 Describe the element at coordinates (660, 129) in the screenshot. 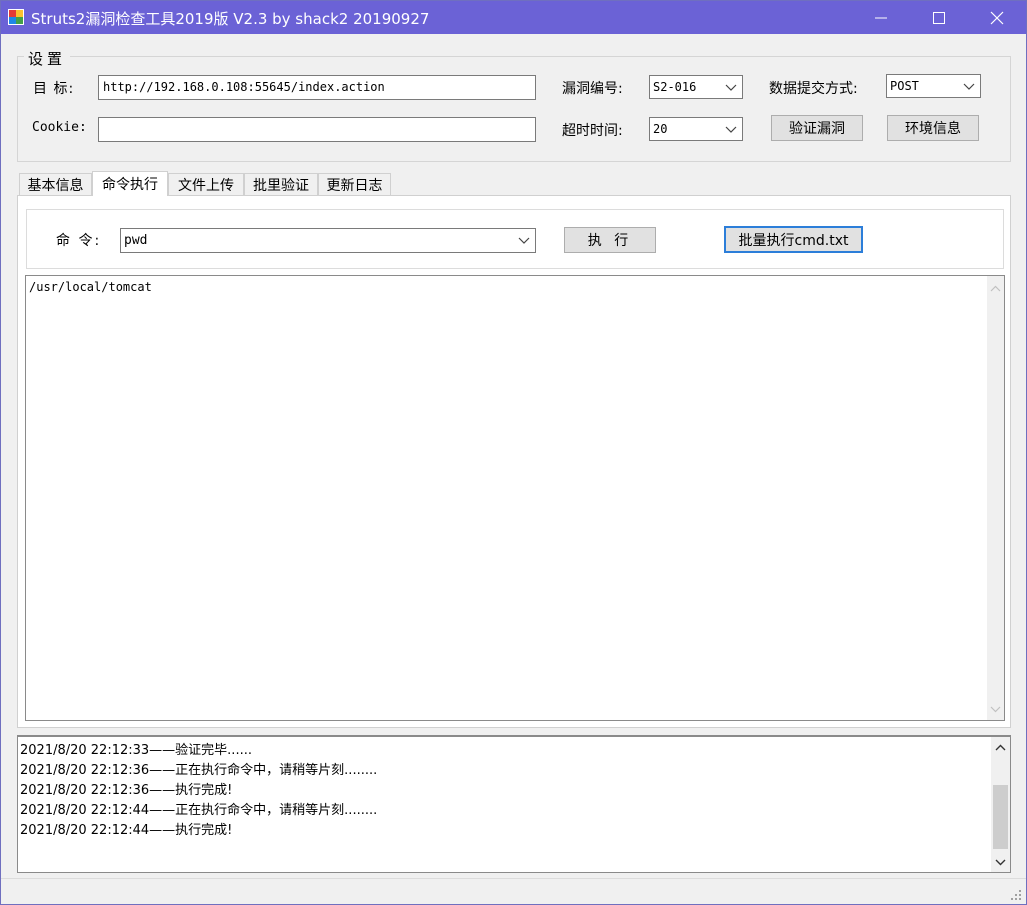

I see `timeout-value: 20` at that location.